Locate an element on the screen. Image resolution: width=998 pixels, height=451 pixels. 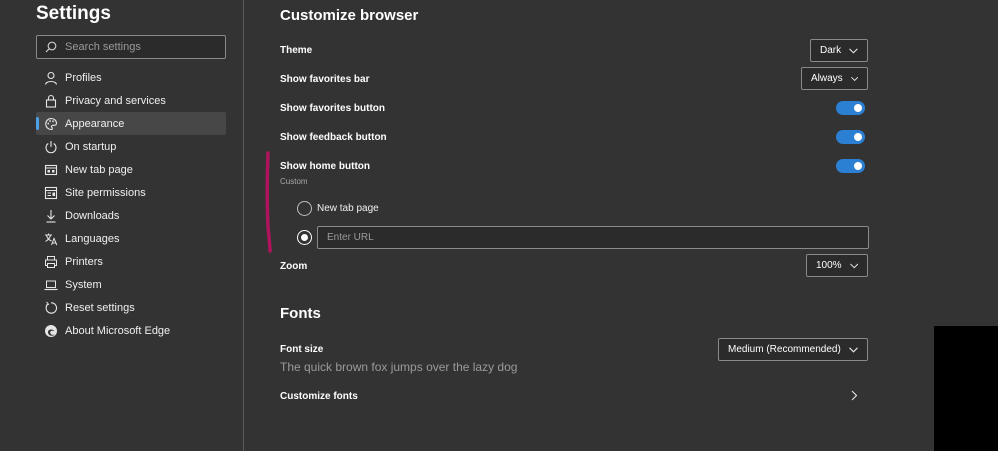
zoom-label: Zoom is located at coordinates (294, 266).